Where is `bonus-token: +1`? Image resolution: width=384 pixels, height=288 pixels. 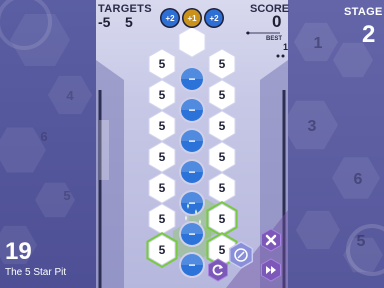 bonus-token: +1 is located at coordinates (192, 18).